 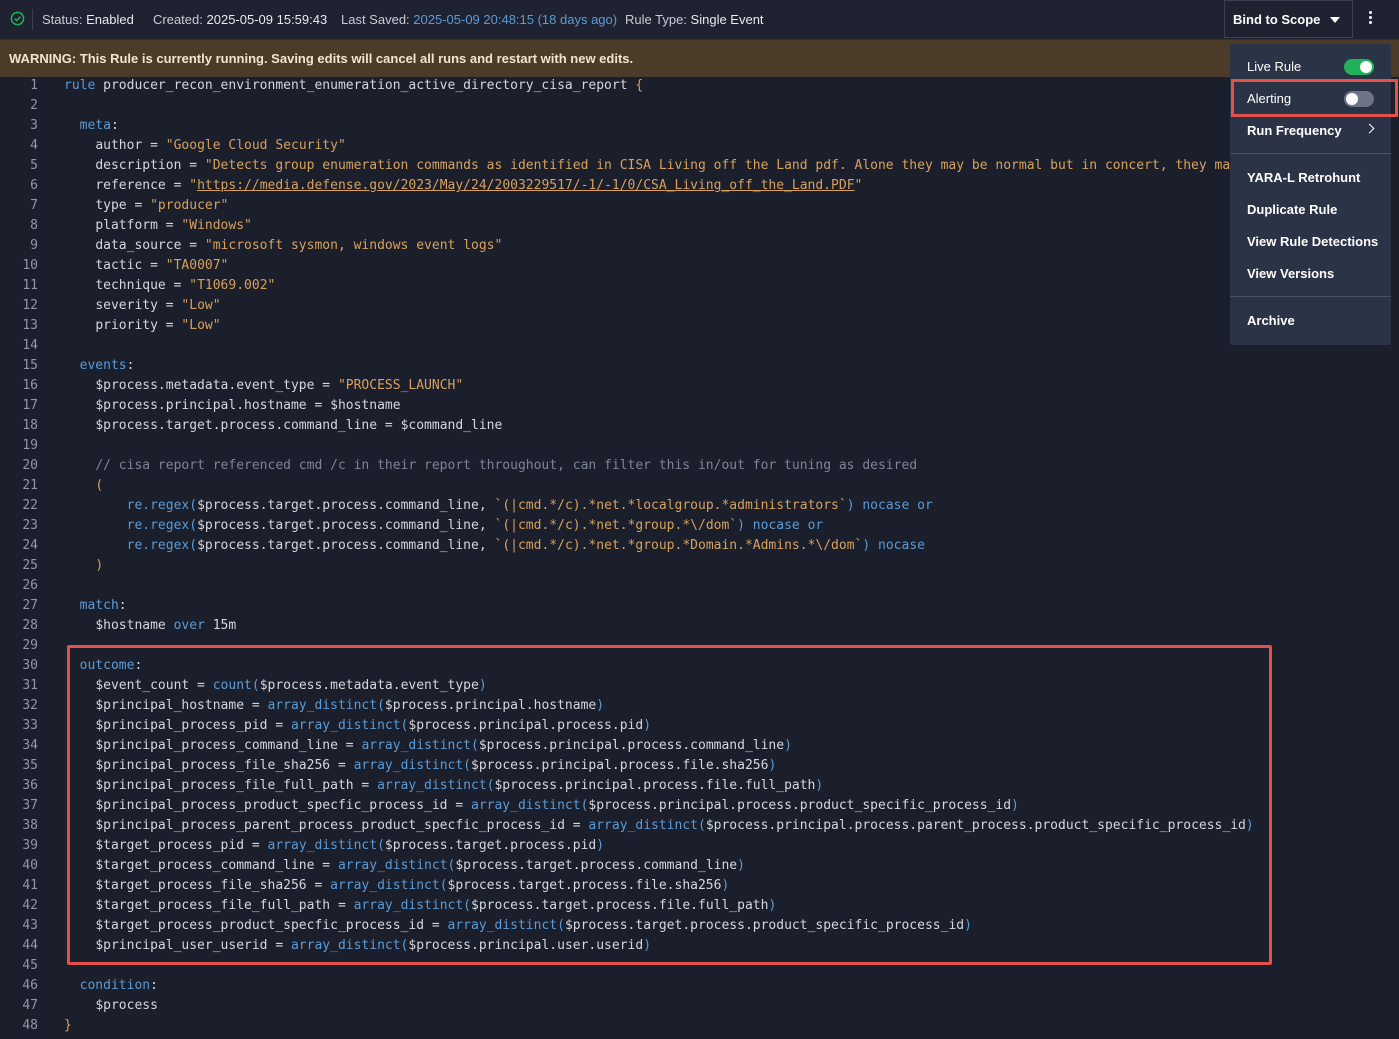 What do you see at coordinates (32, 19) in the screenshot?
I see `divider` at bounding box center [32, 19].